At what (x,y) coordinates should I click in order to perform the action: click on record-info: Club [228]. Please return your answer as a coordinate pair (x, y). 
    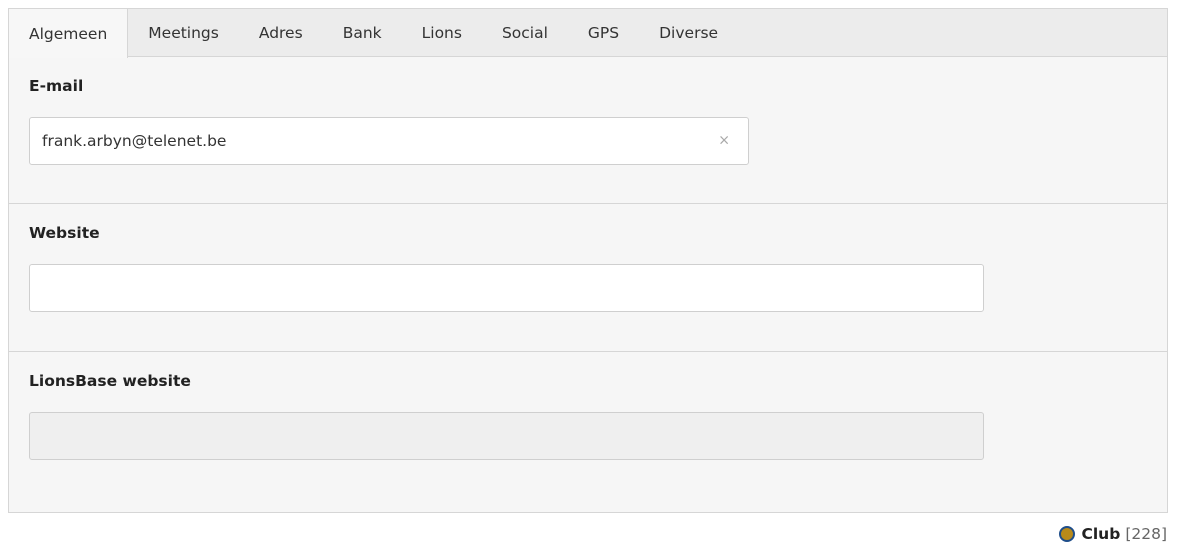
    Looking at the image, I should click on (1113, 534).